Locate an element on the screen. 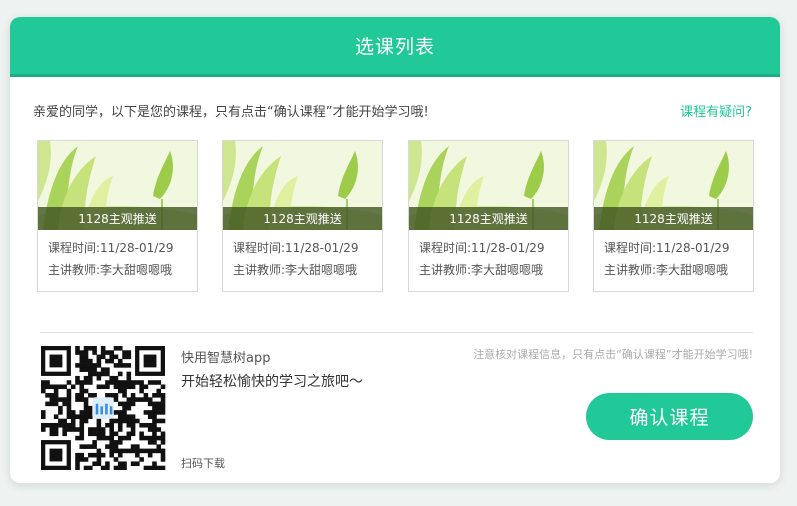 This screenshot has width=797, height=506. modal-title: 选课列表 is located at coordinates (394, 47).